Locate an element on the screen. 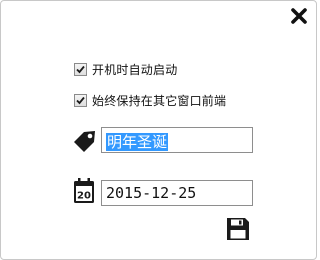 This screenshot has height=260, width=320. tag-icon is located at coordinates (85, 140).